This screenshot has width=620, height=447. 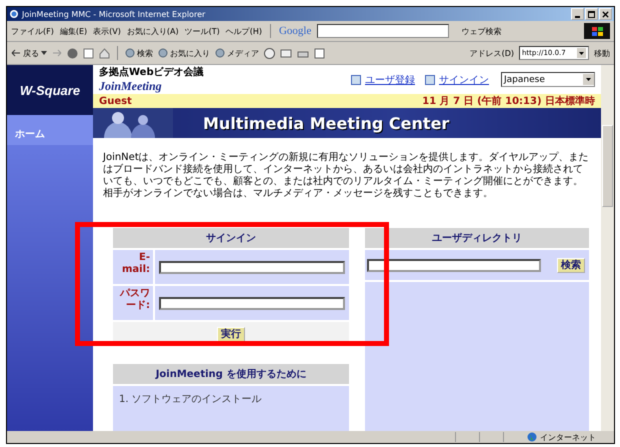 What do you see at coordinates (492, 53) in the screenshot?
I see `address-label: アドレス(D)` at bounding box center [492, 53].